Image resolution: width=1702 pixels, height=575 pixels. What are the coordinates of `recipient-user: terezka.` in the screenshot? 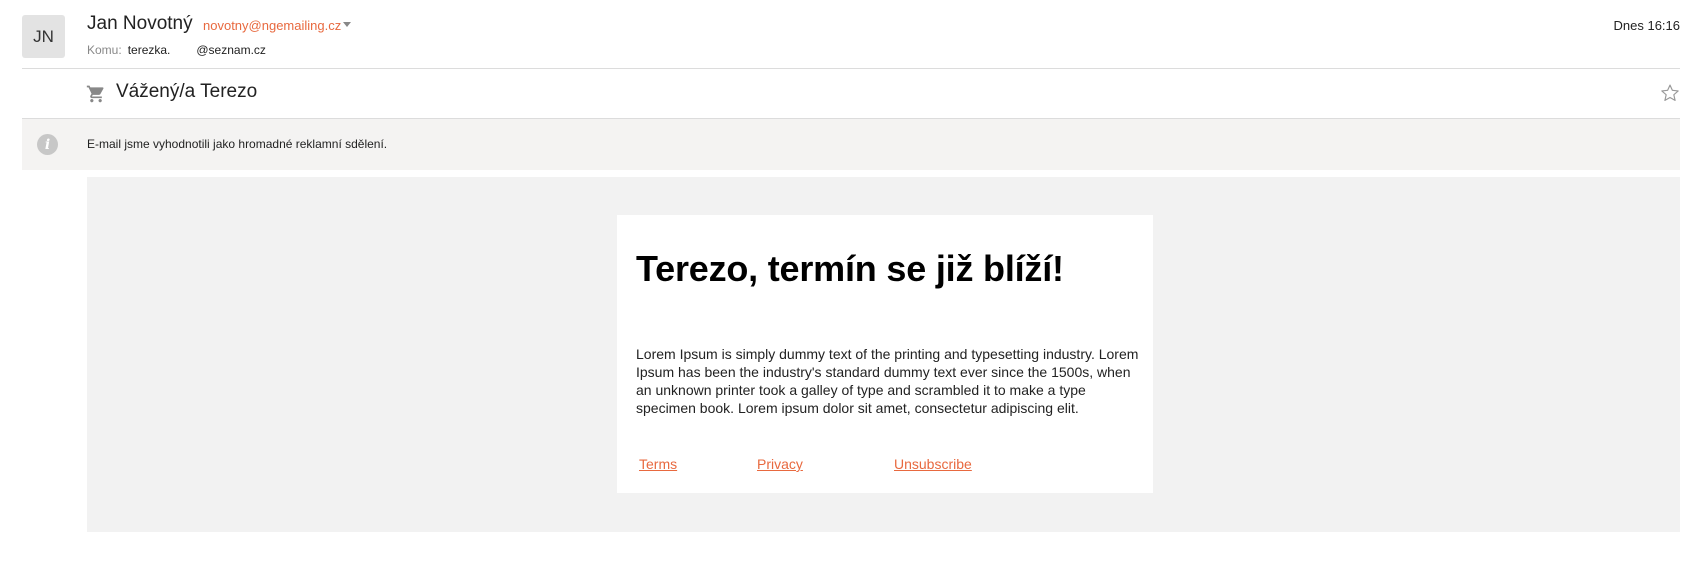 It's located at (149, 50).